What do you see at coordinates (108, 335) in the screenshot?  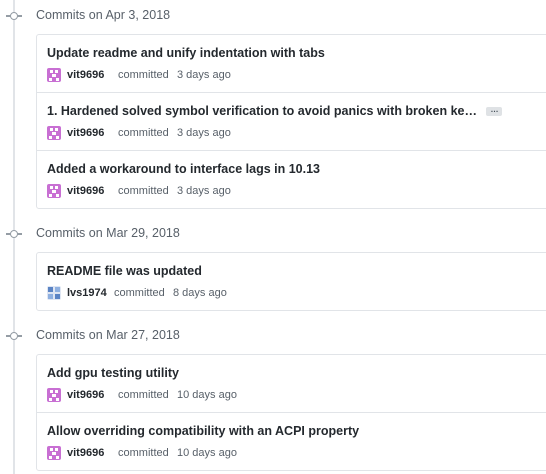 I see `group-title: Commits on Mar 27, 2018` at bounding box center [108, 335].